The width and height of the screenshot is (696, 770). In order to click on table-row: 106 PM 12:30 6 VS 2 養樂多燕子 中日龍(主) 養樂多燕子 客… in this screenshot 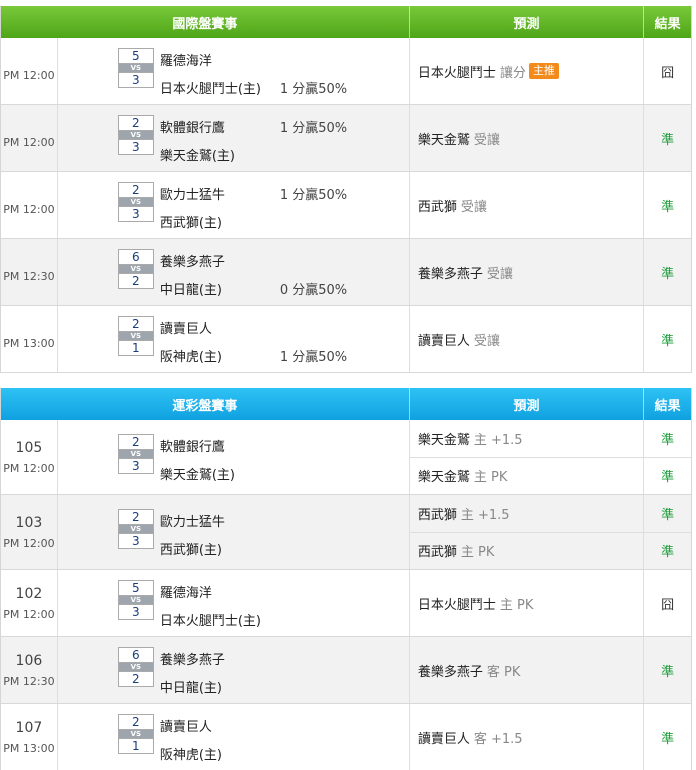, I will do `click(346, 670)`.